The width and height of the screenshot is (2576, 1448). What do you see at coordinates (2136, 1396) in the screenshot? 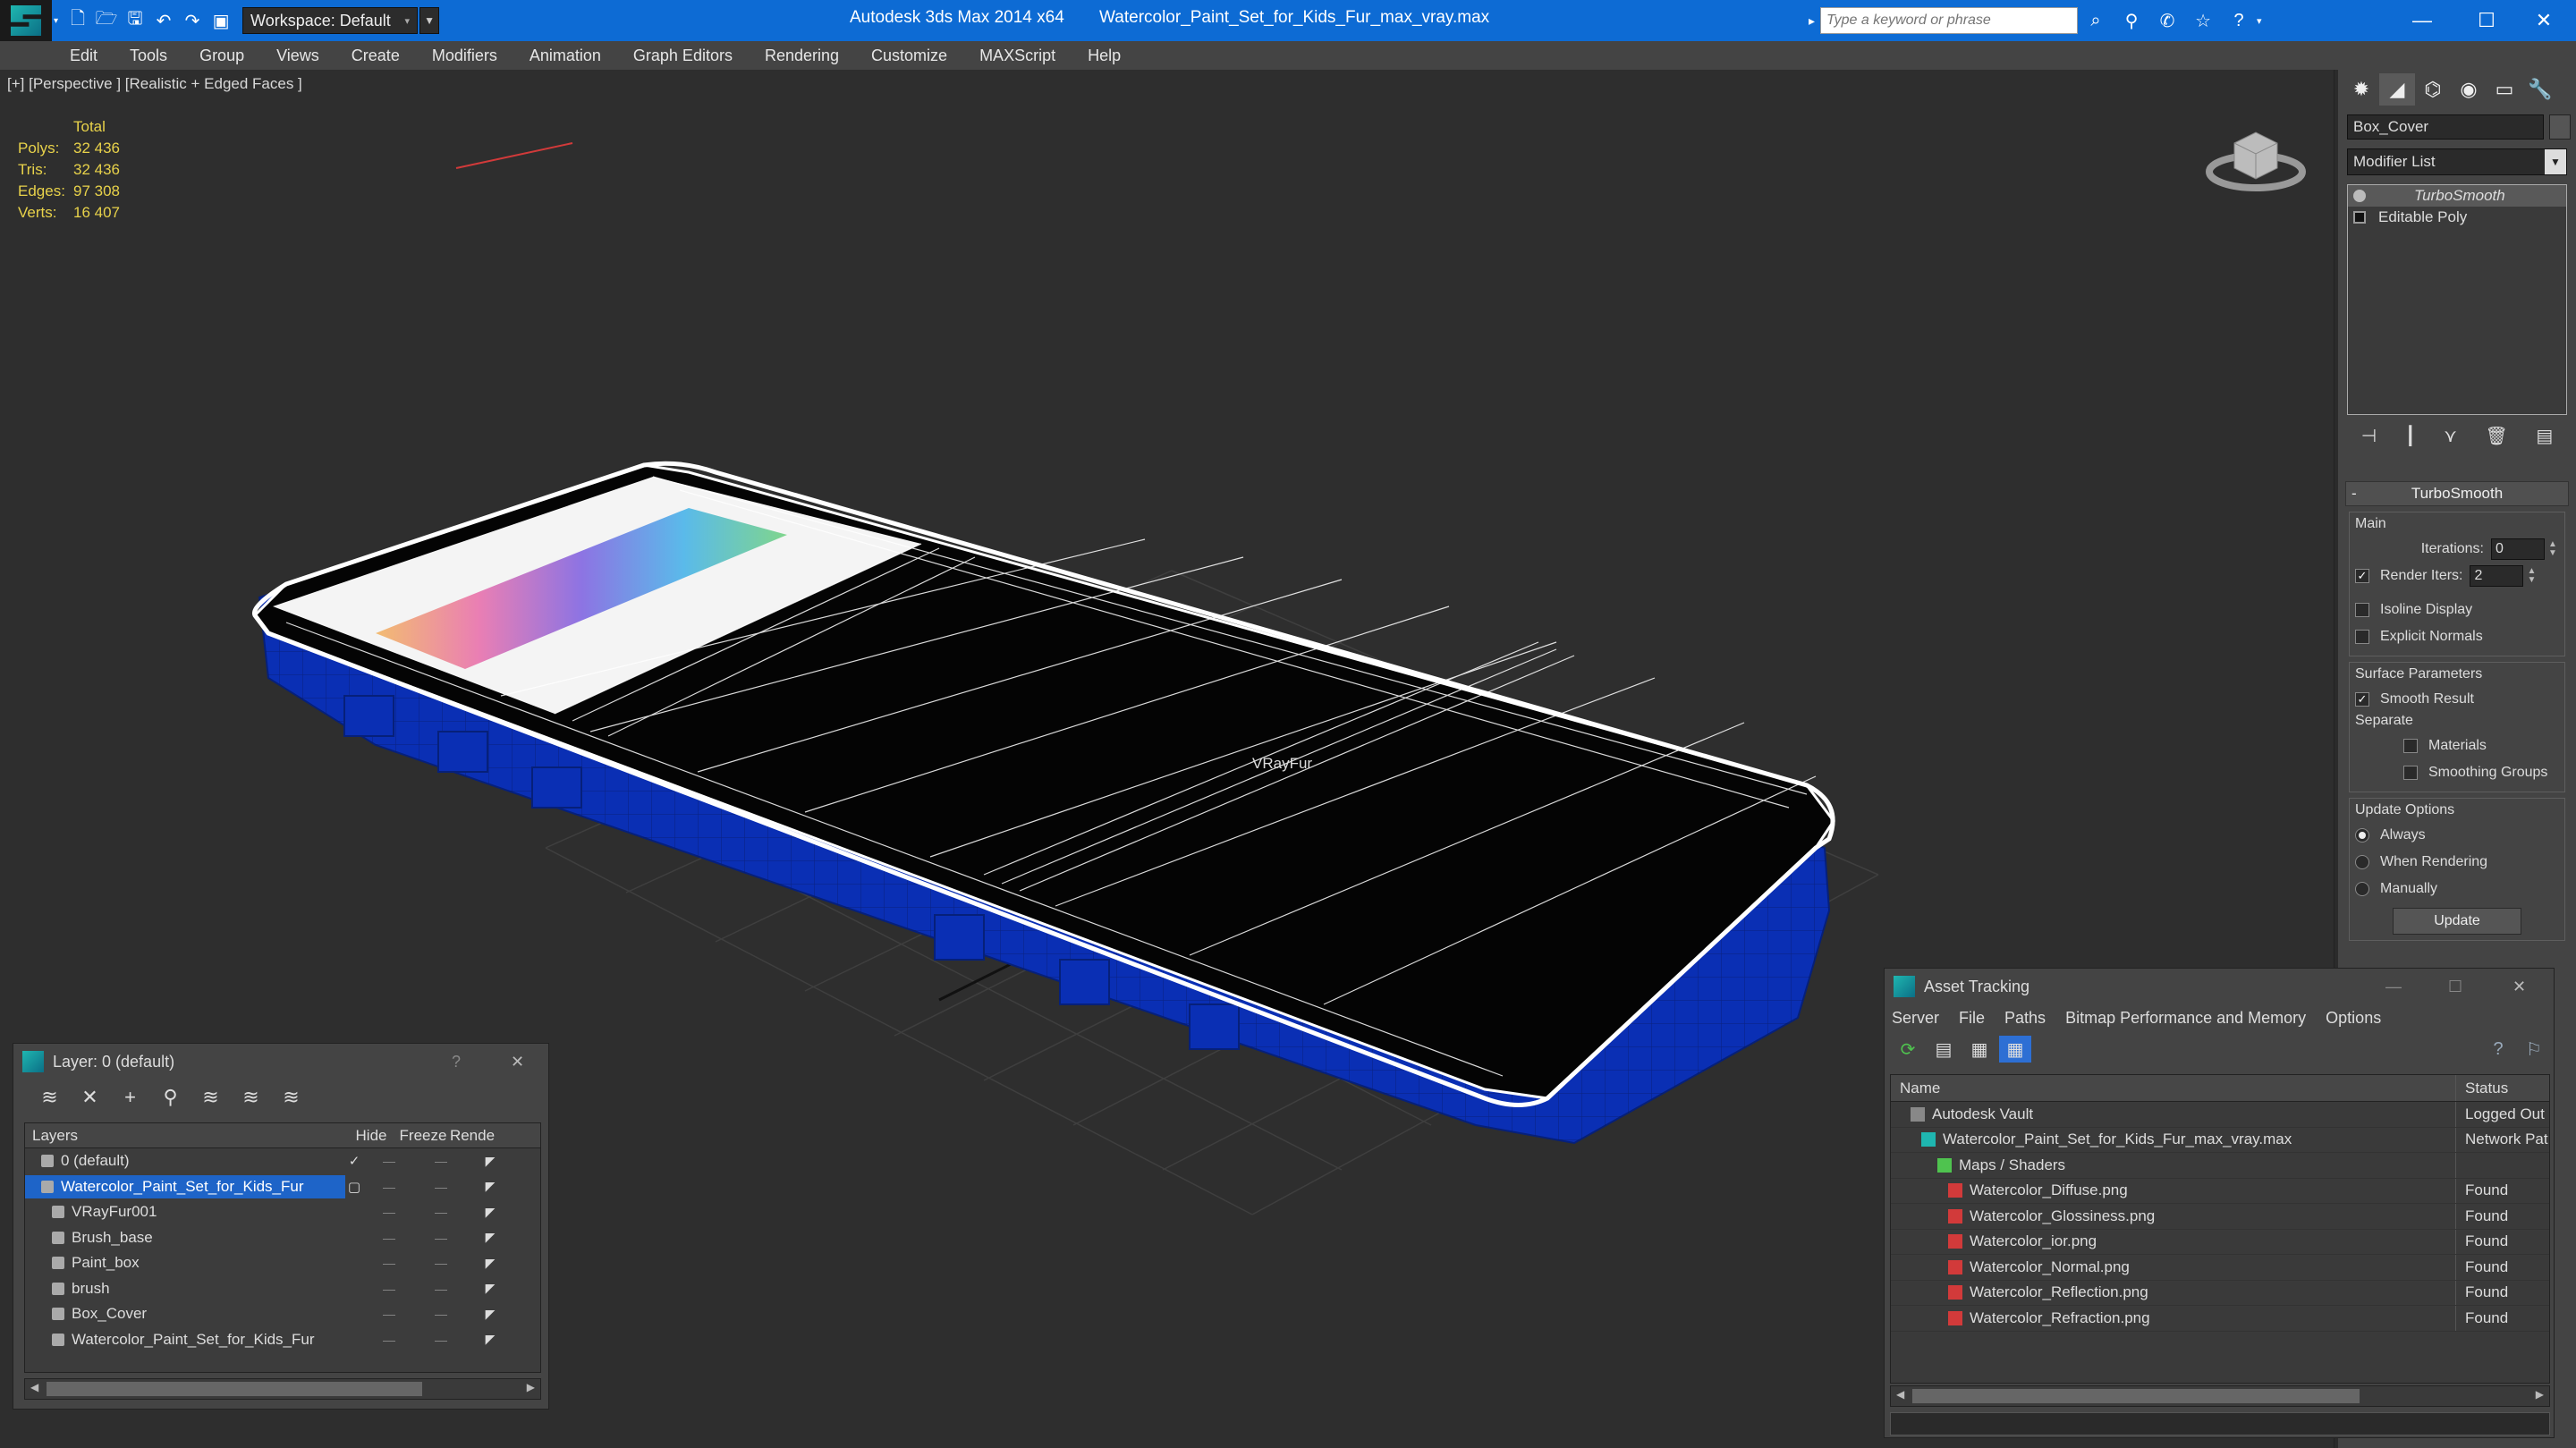
I see `scrollbar-thumb` at bounding box center [2136, 1396].